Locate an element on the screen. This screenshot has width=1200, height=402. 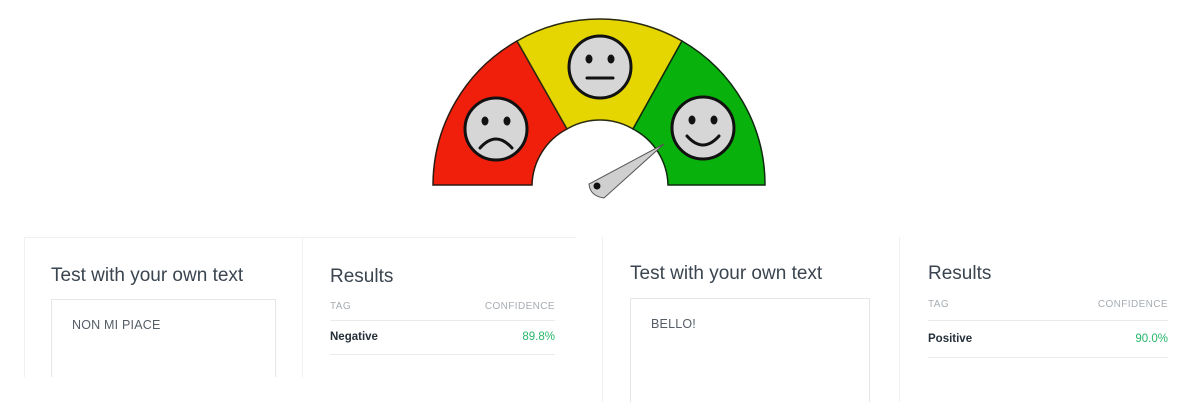
left-text-input: NON MI PIACE is located at coordinates (163, 338).